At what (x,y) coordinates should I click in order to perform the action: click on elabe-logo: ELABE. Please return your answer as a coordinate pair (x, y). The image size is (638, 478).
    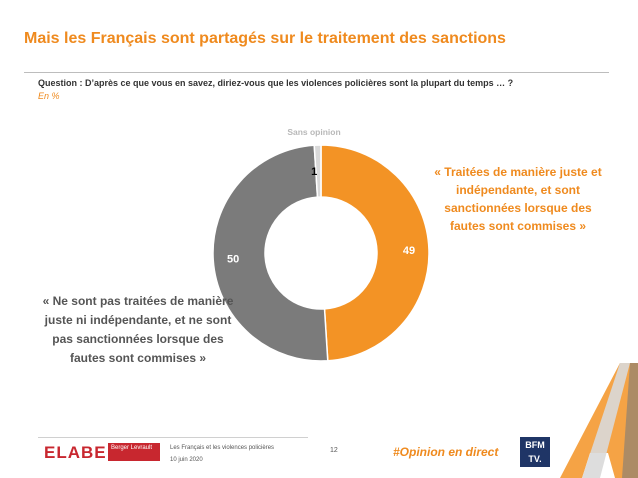
    Looking at the image, I should click on (75, 452).